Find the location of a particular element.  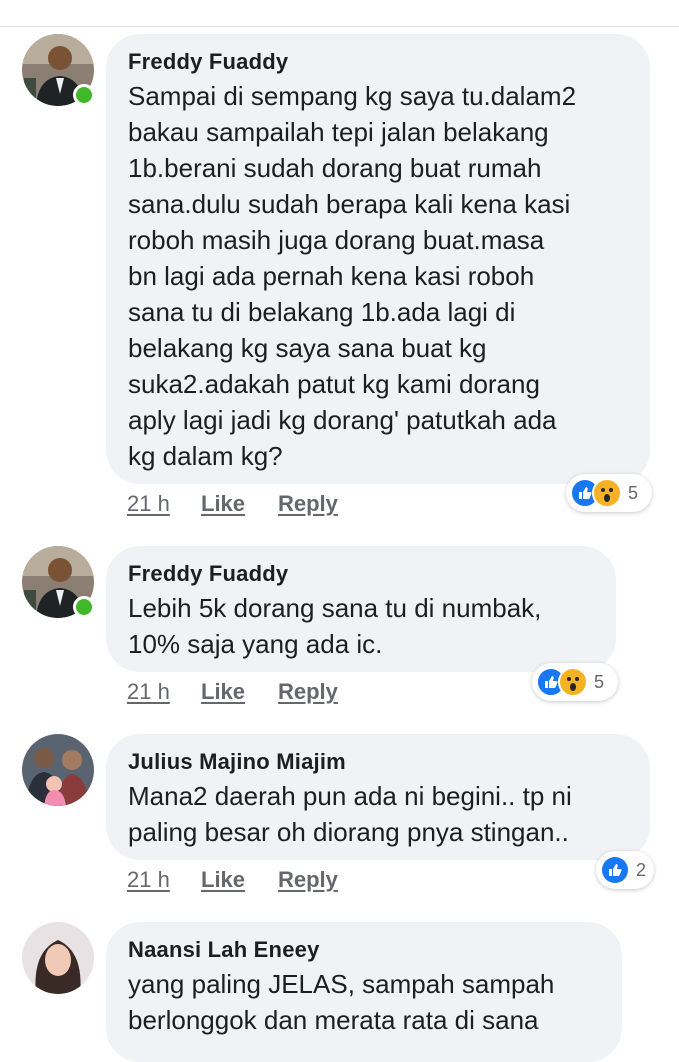

comment-author: Naansi Lah Eneey is located at coordinates (364, 950).